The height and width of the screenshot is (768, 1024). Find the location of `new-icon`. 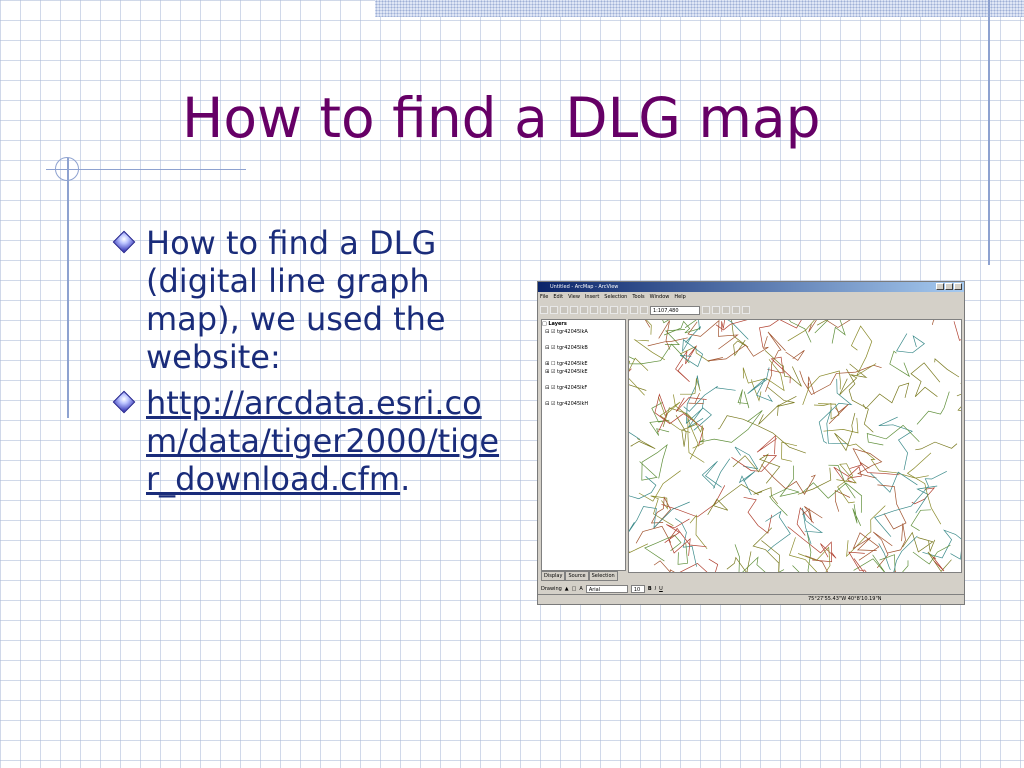

new-icon is located at coordinates (544, 310).